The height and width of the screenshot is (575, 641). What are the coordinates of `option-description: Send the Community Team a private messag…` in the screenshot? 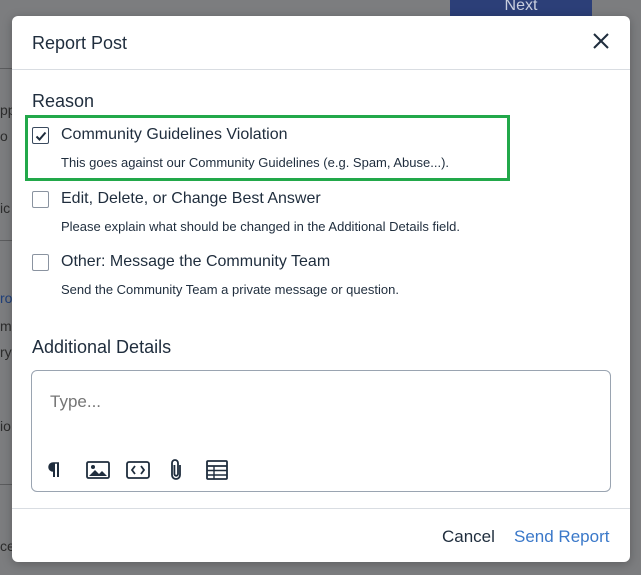 It's located at (230, 289).